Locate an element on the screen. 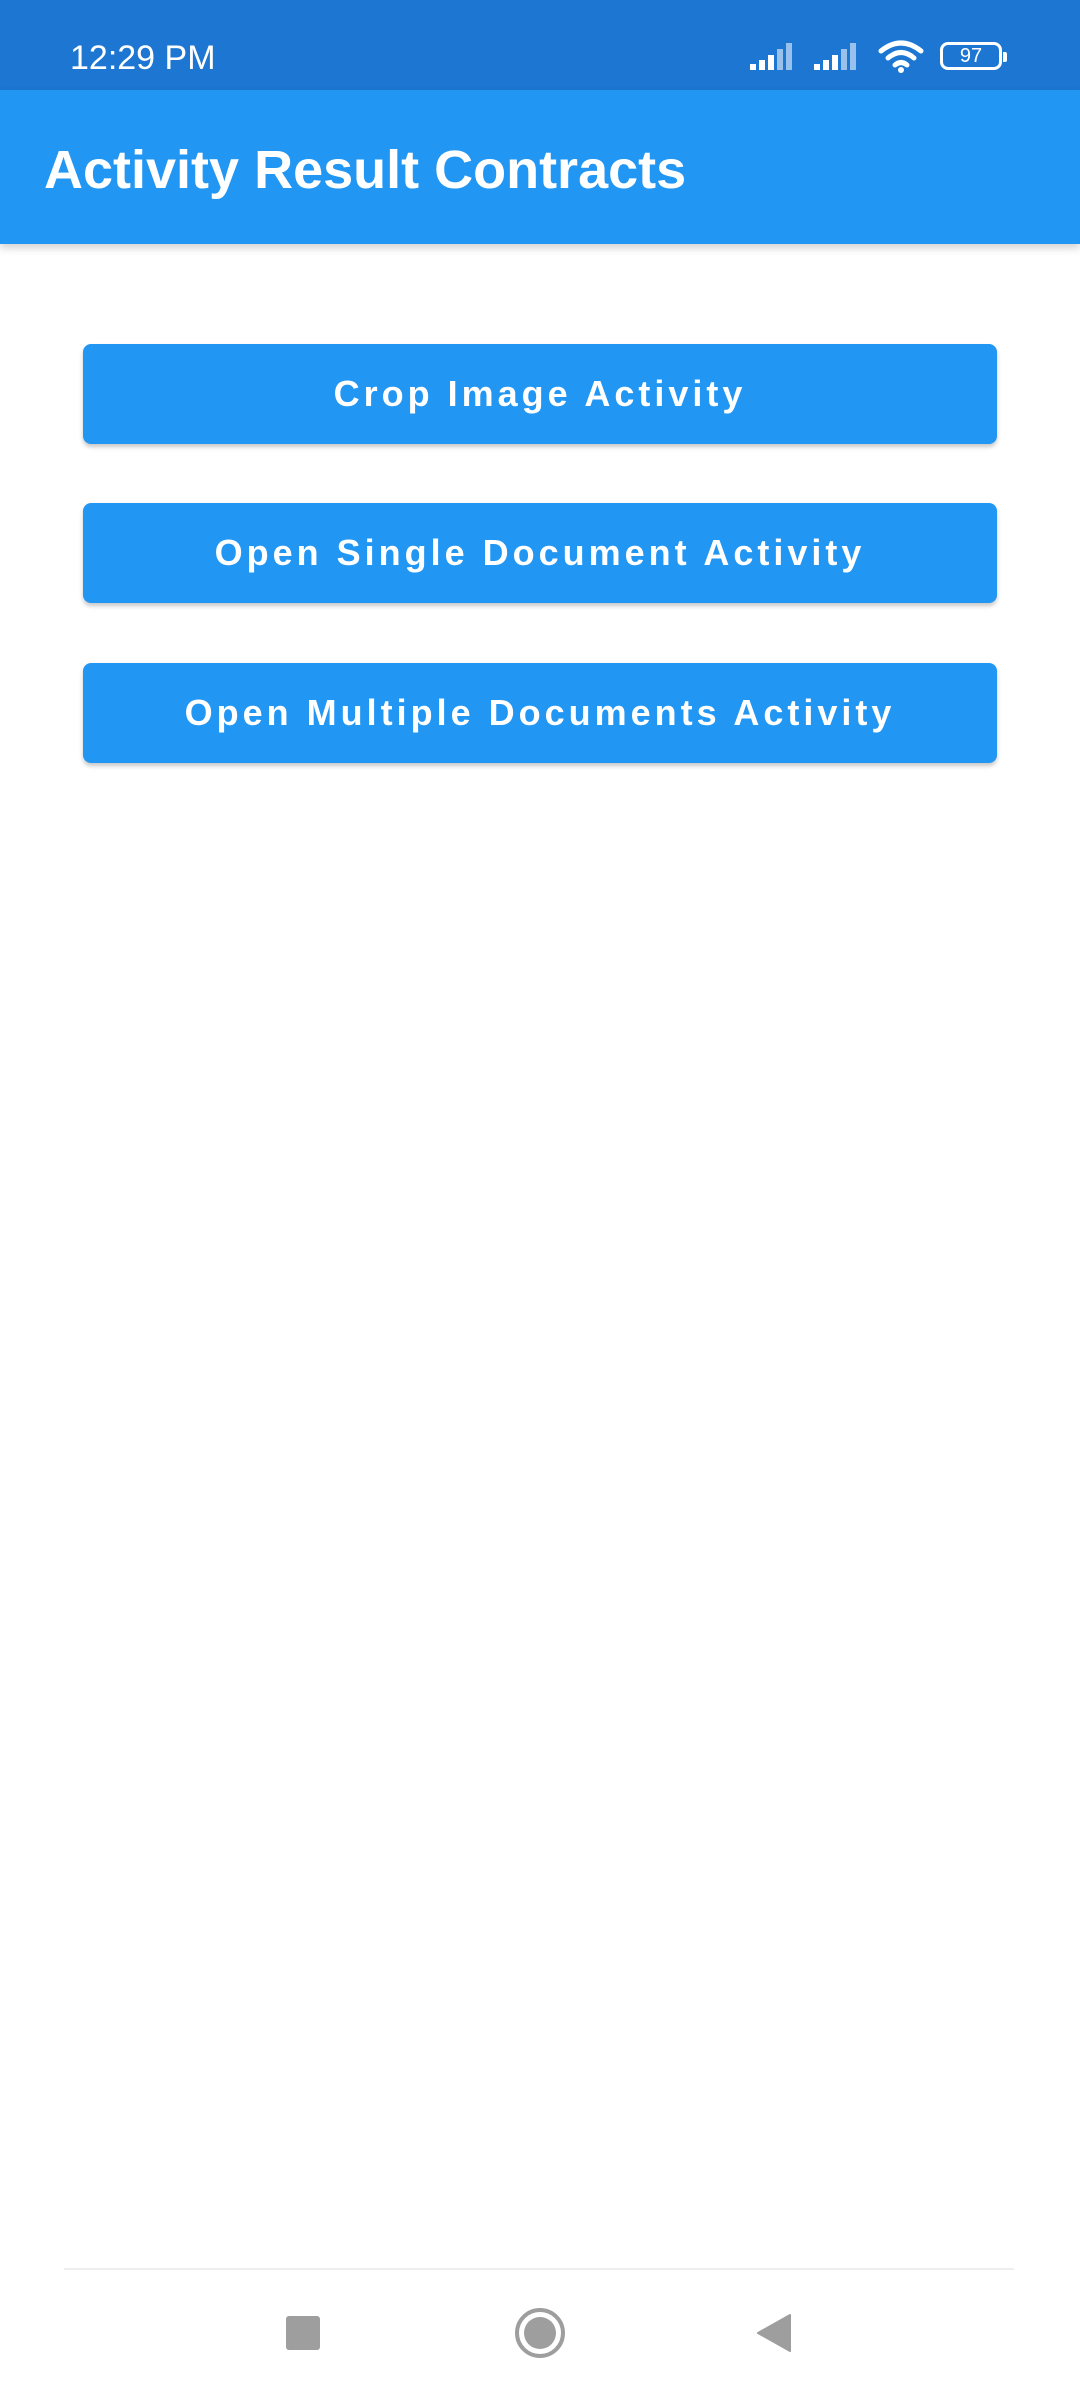  wifi-icon is located at coordinates (901, 56).